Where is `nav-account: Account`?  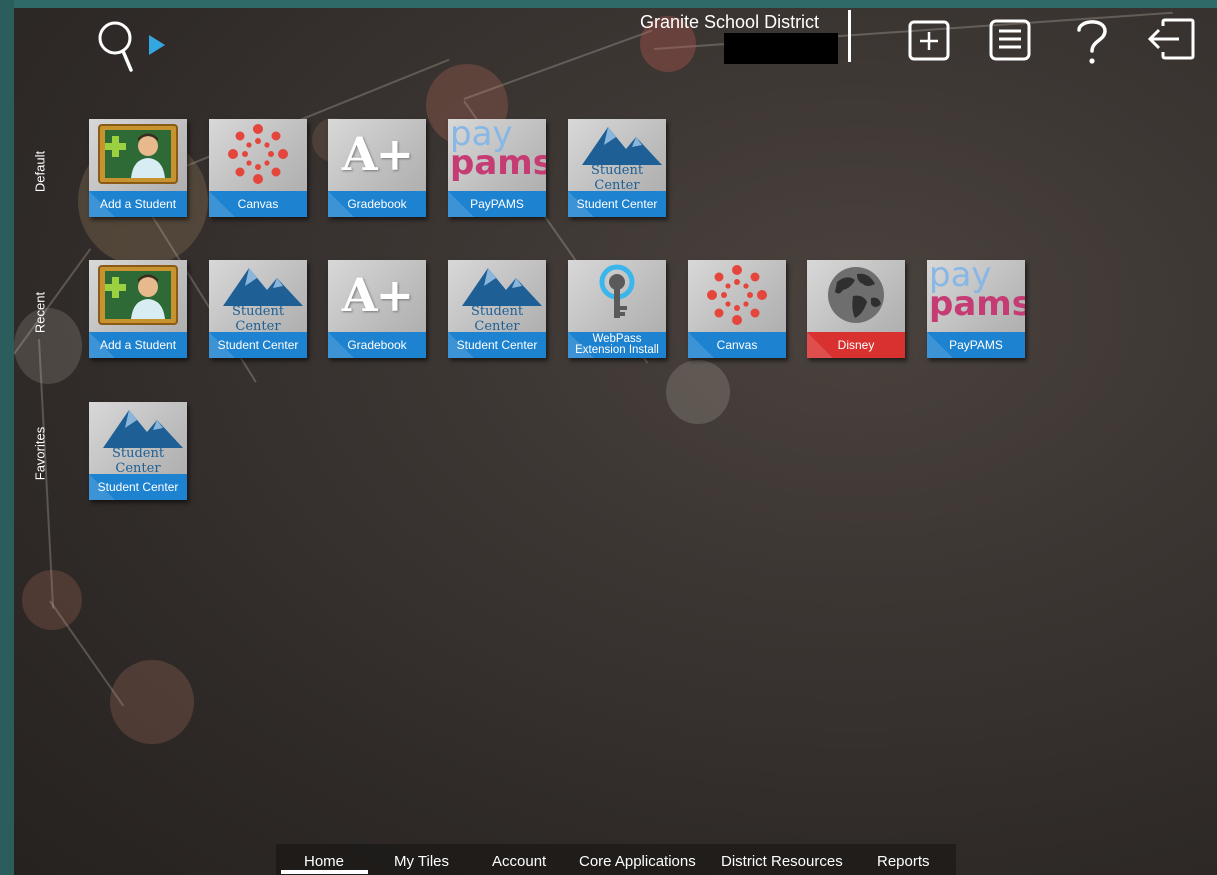
nav-account: Account is located at coordinates (519, 861).